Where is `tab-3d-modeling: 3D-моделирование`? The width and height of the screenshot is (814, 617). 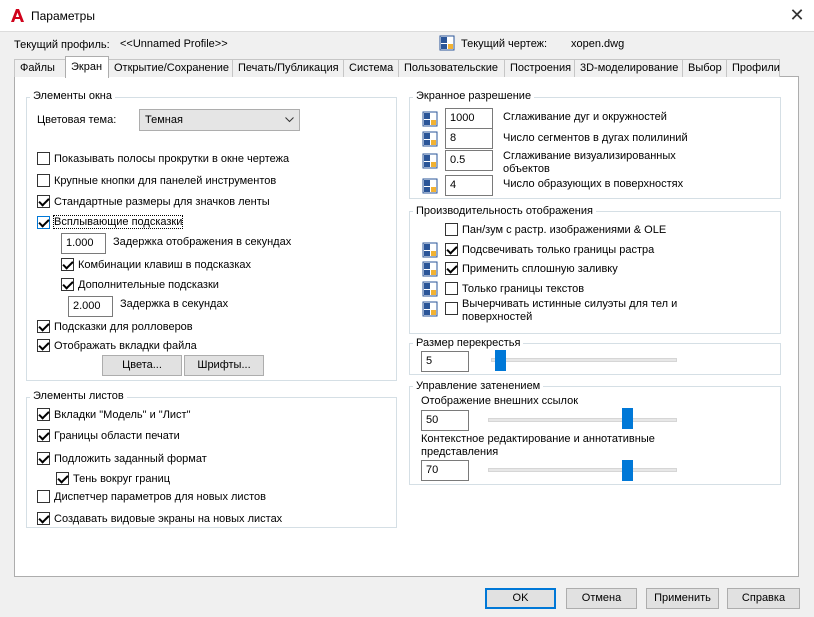
tab-3d-modeling: 3D-моделирование is located at coordinates (628, 68).